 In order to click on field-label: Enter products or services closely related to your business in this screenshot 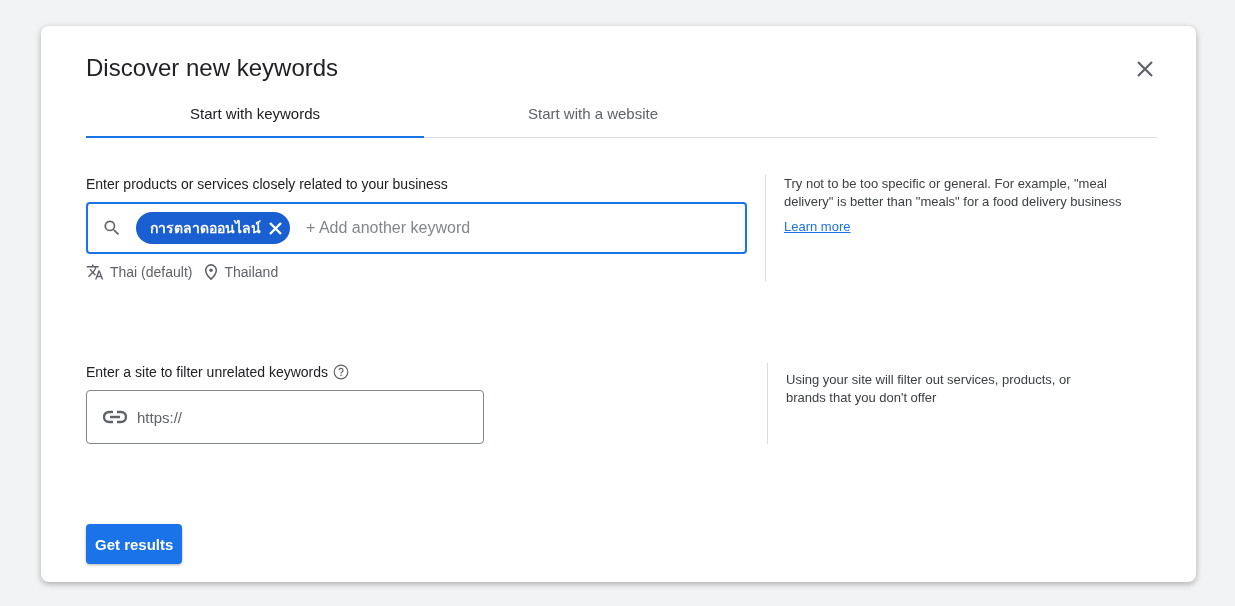, I will do `click(267, 184)`.